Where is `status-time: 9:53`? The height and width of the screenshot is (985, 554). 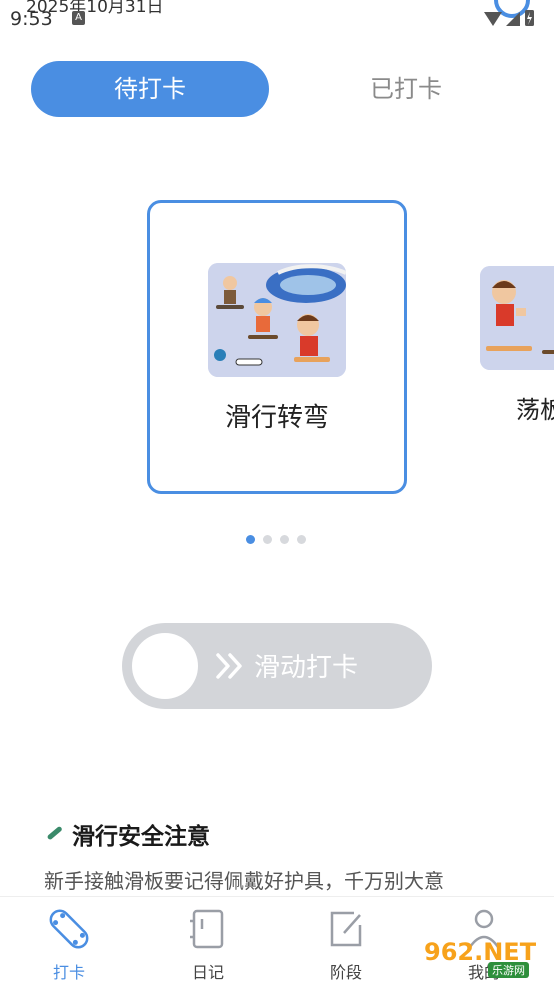 status-time: 9:53 is located at coordinates (31, 19).